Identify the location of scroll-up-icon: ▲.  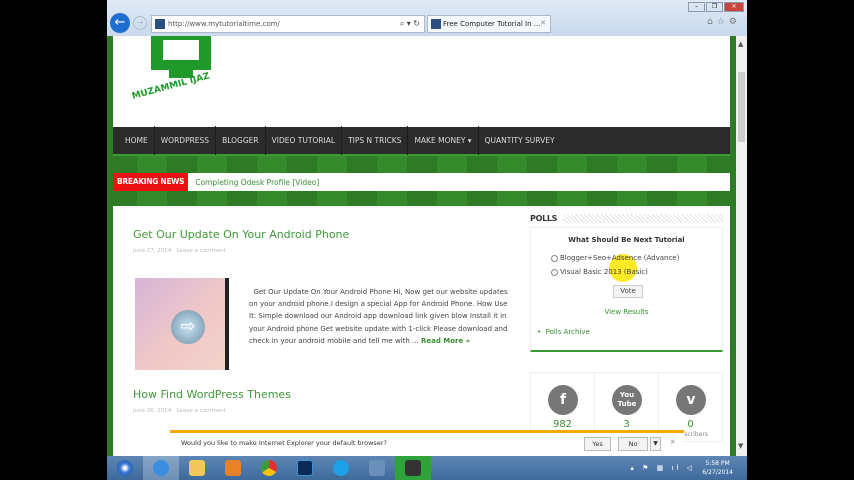
(740, 44).